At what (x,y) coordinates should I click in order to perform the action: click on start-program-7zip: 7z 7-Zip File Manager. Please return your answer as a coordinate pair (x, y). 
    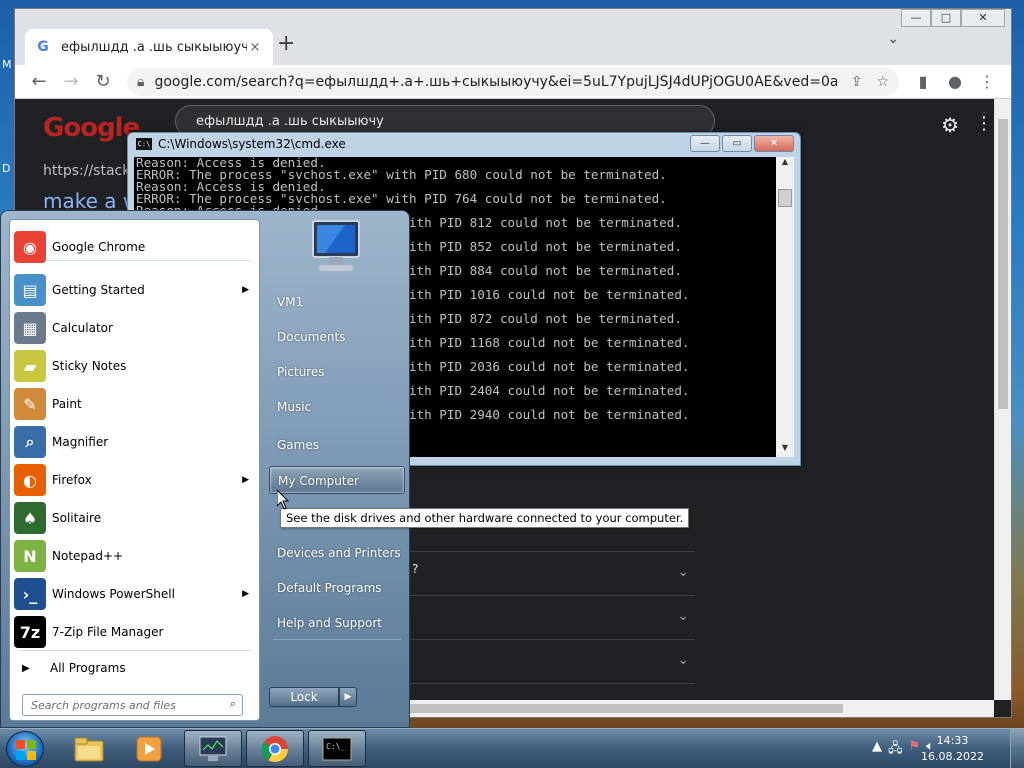
    Looking at the image, I should click on (135, 632).